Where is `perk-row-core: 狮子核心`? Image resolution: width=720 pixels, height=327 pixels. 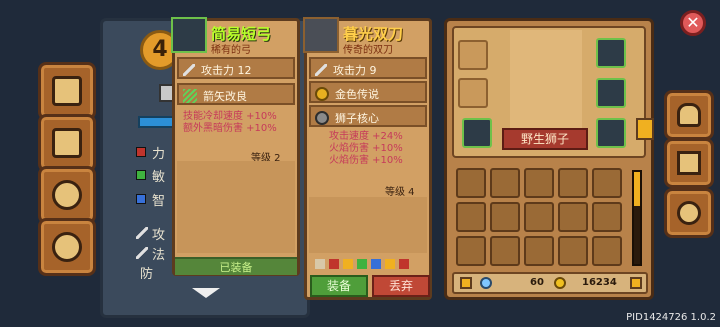
perk-row-core: 狮子核心 is located at coordinates (368, 116).